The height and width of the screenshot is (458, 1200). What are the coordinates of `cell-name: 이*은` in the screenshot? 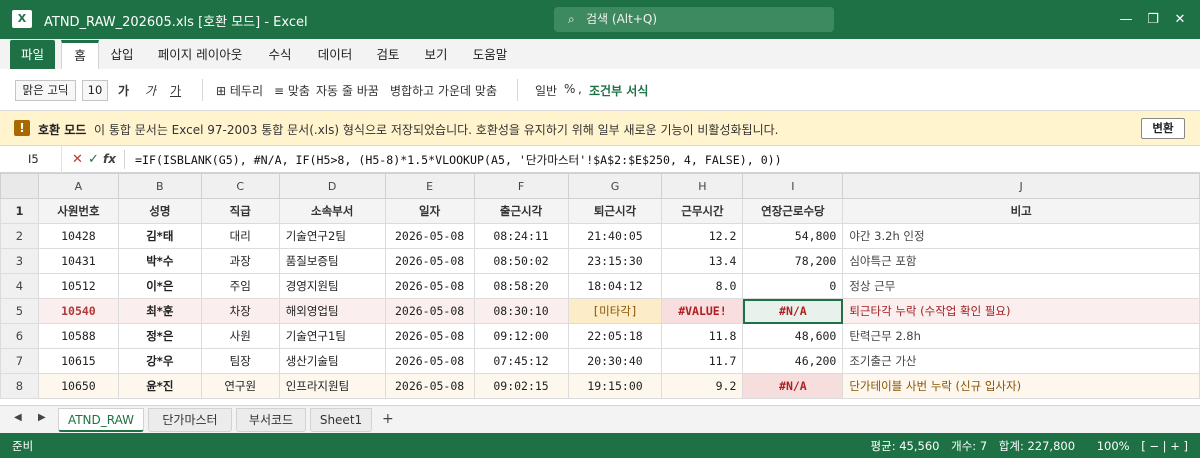 It's located at (159, 286).